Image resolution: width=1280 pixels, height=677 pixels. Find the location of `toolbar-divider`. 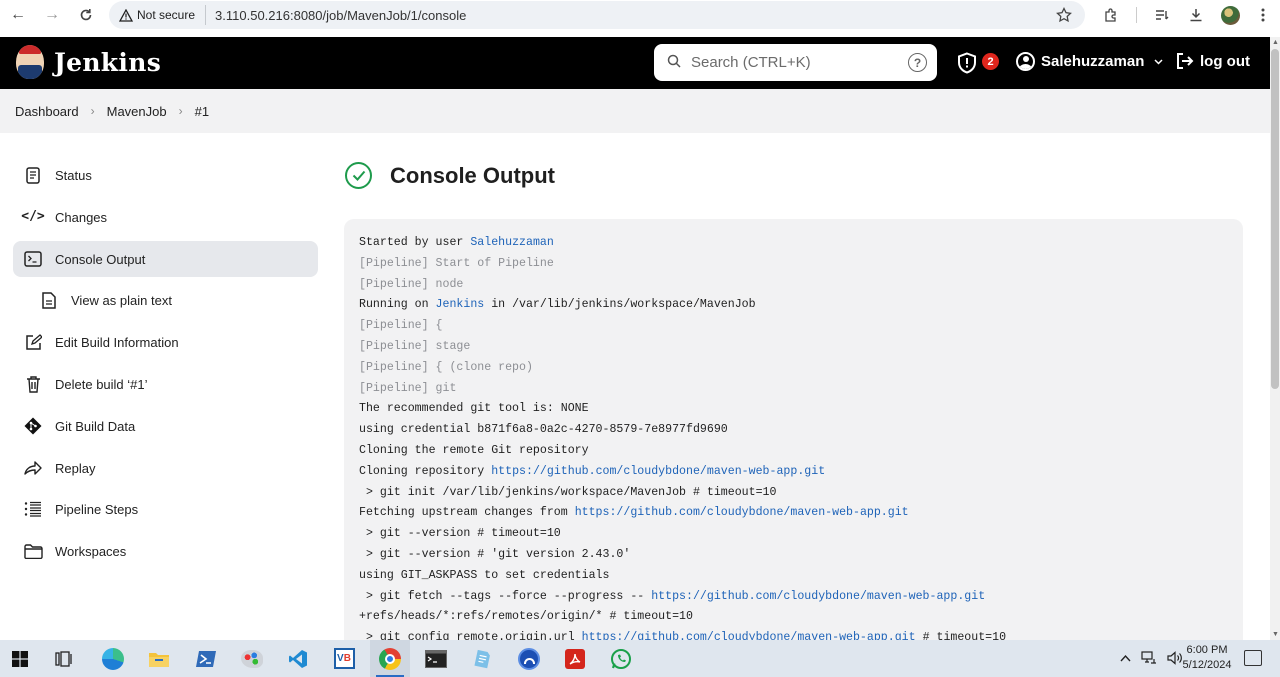

toolbar-divider is located at coordinates (1136, 15).